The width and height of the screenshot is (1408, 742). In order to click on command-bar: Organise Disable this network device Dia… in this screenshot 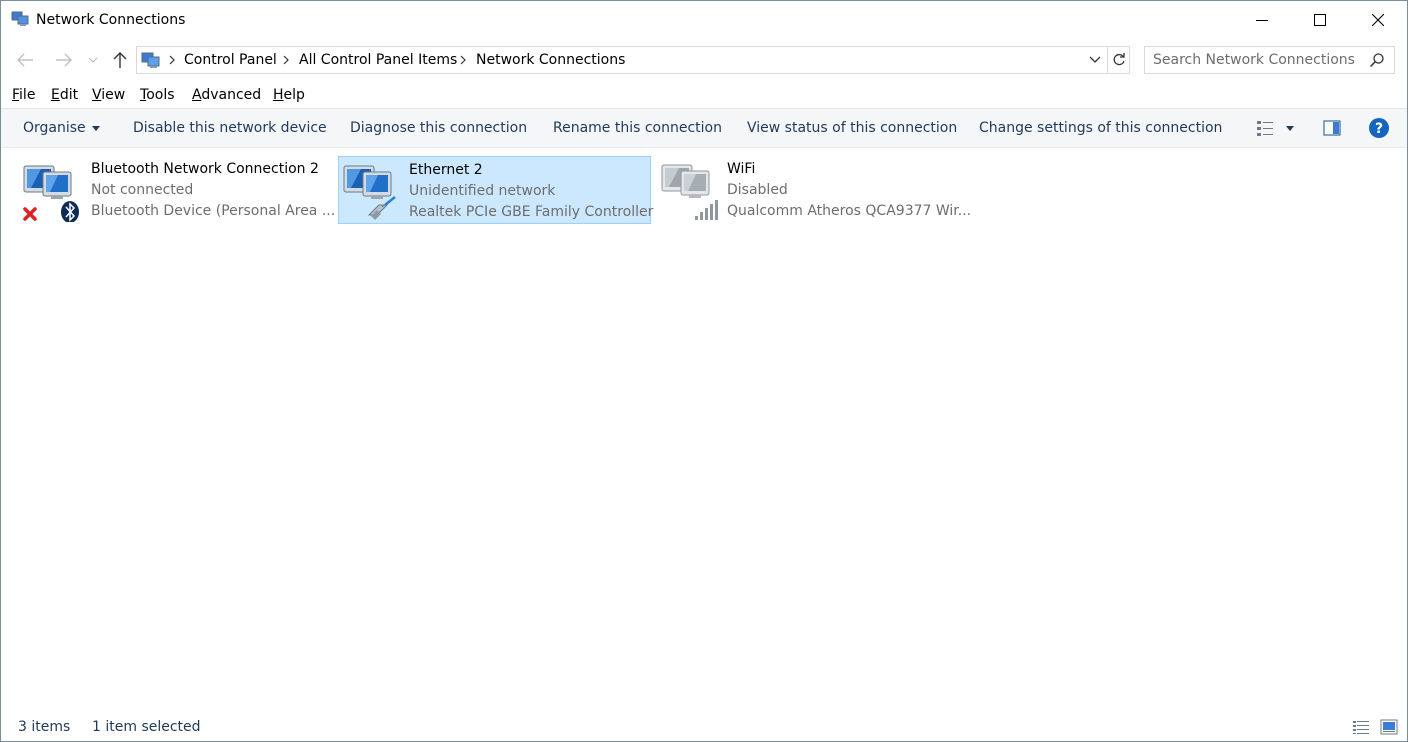, I will do `click(704, 128)`.